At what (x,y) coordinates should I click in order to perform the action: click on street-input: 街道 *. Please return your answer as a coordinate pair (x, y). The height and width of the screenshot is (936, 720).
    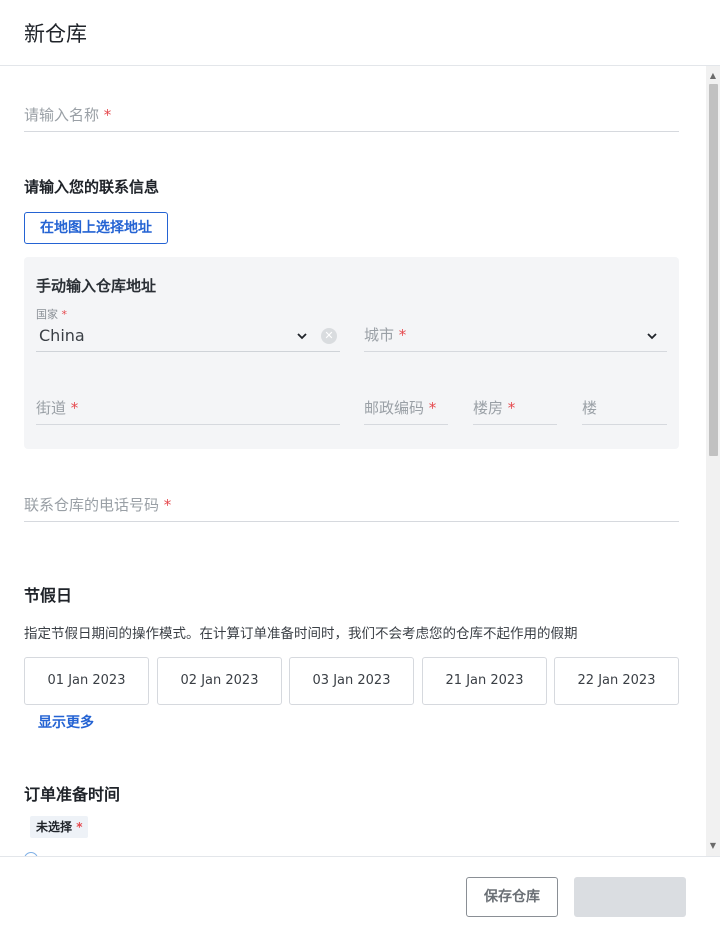
    Looking at the image, I should click on (188, 407).